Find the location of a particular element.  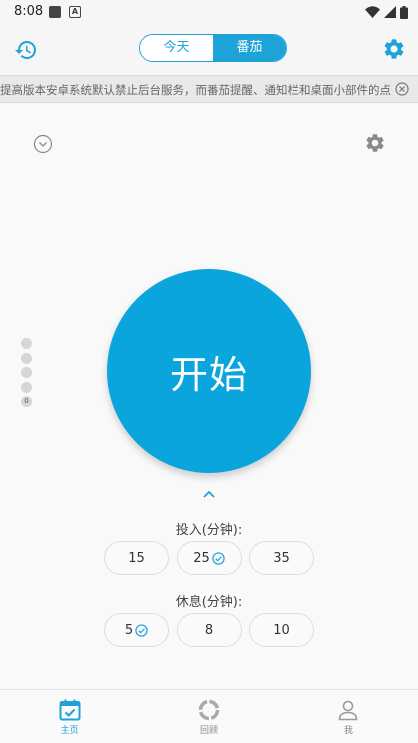

close-icon is located at coordinates (402, 89).